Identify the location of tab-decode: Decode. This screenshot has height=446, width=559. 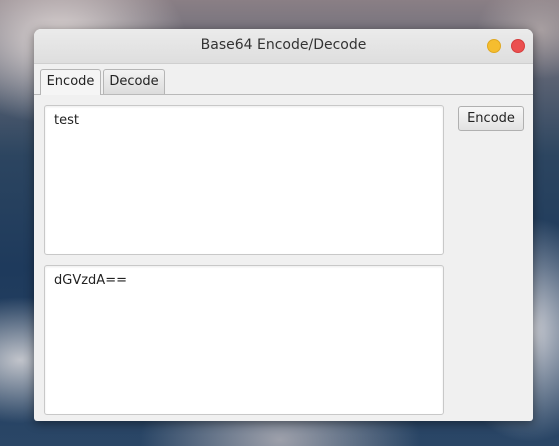
(134, 81).